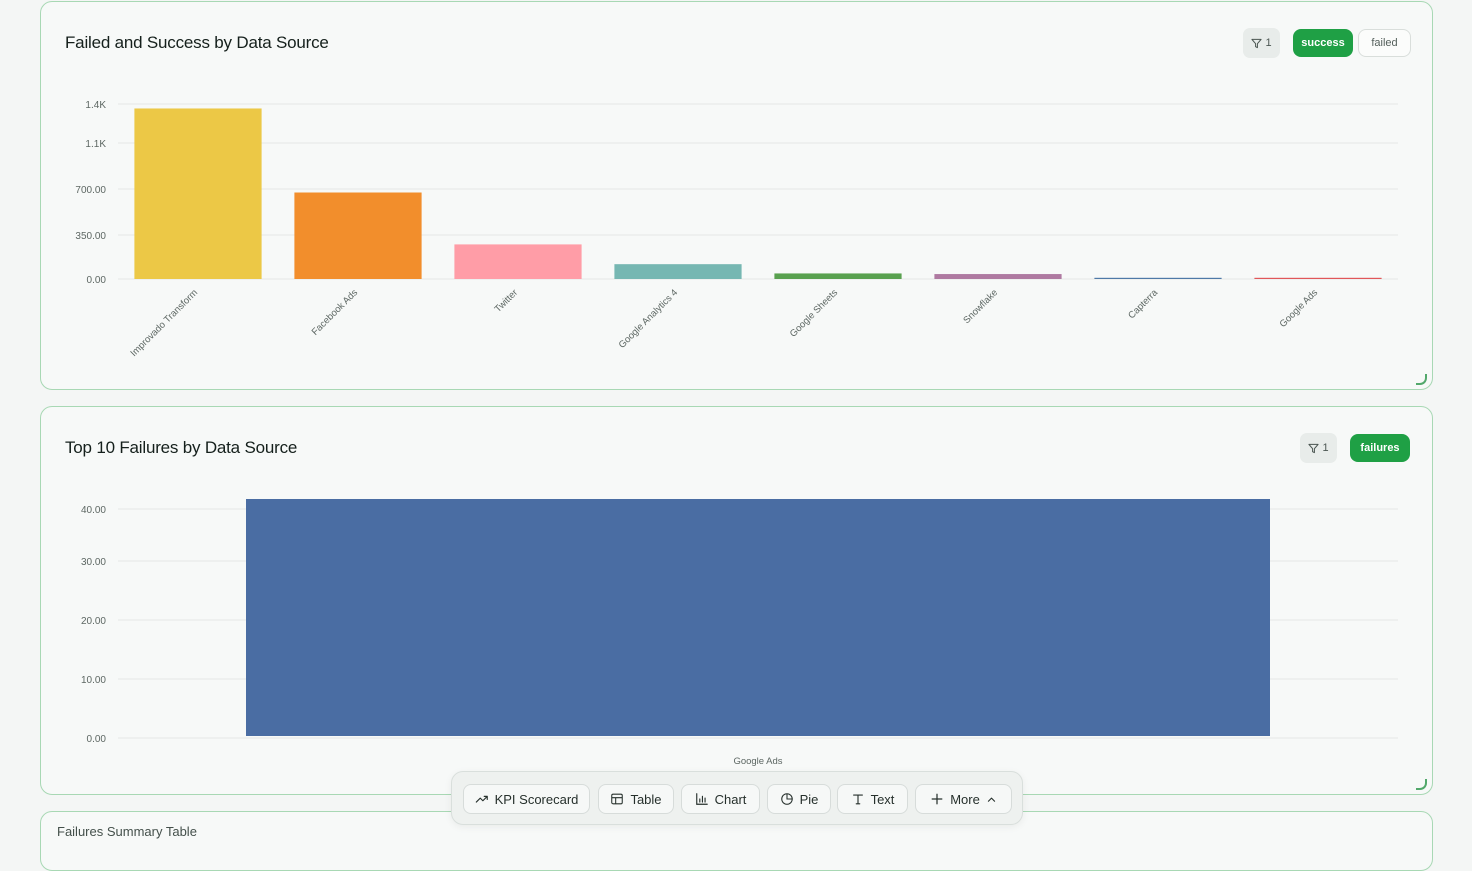 Image resolution: width=1472 pixels, height=871 pixels. I want to click on button-label: More, so click(965, 799).